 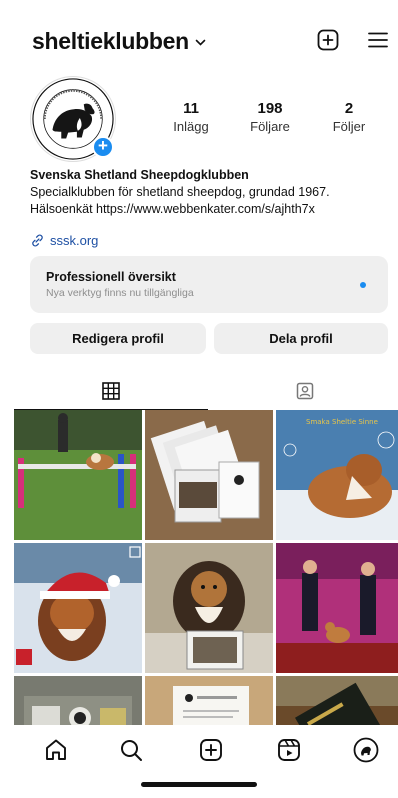 I want to click on top-header: sheltieklubben, so click(x=199, y=39).